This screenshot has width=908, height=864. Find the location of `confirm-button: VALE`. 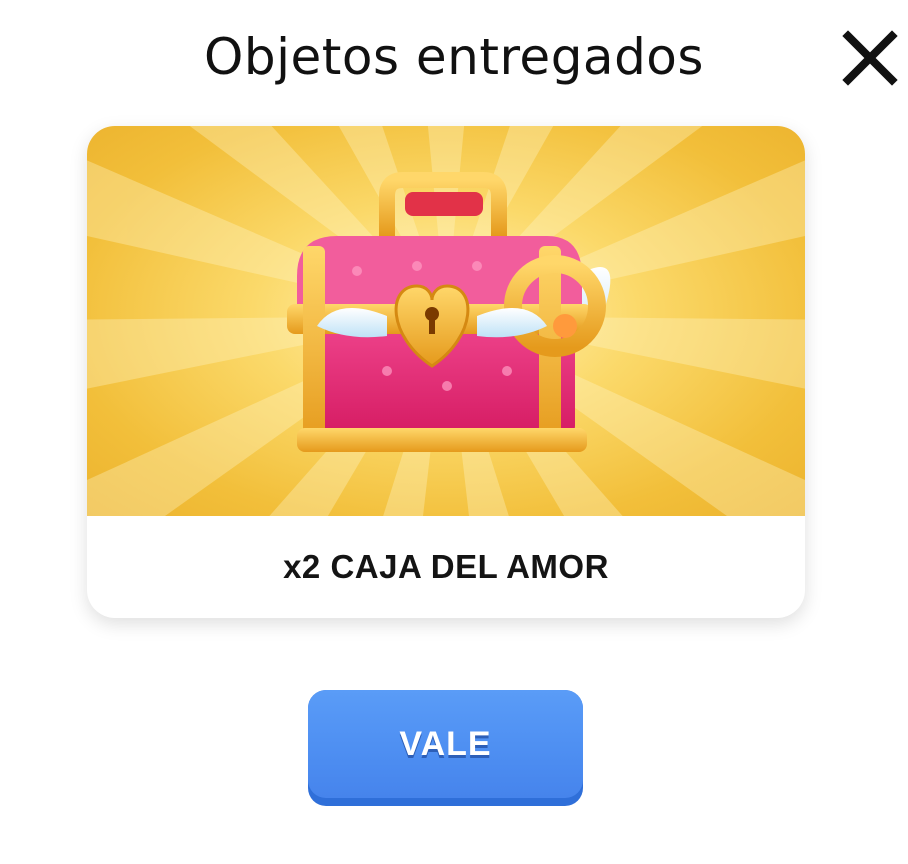

confirm-button: VALE is located at coordinates (445, 748).